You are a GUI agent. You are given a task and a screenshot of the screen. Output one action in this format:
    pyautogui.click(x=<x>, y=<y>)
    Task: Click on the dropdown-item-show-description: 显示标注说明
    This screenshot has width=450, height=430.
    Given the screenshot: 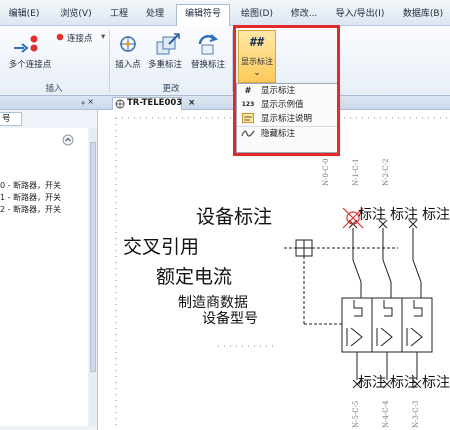 What is the action you would take?
    pyautogui.click(x=287, y=119)
    